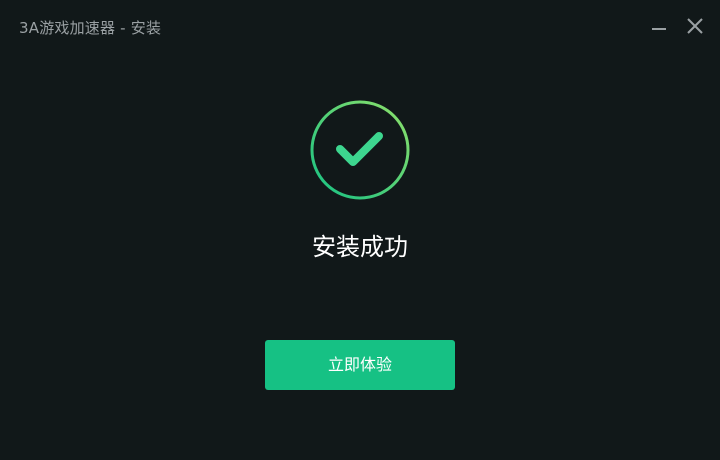  I want to click on check-circle-icon, so click(360, 150).